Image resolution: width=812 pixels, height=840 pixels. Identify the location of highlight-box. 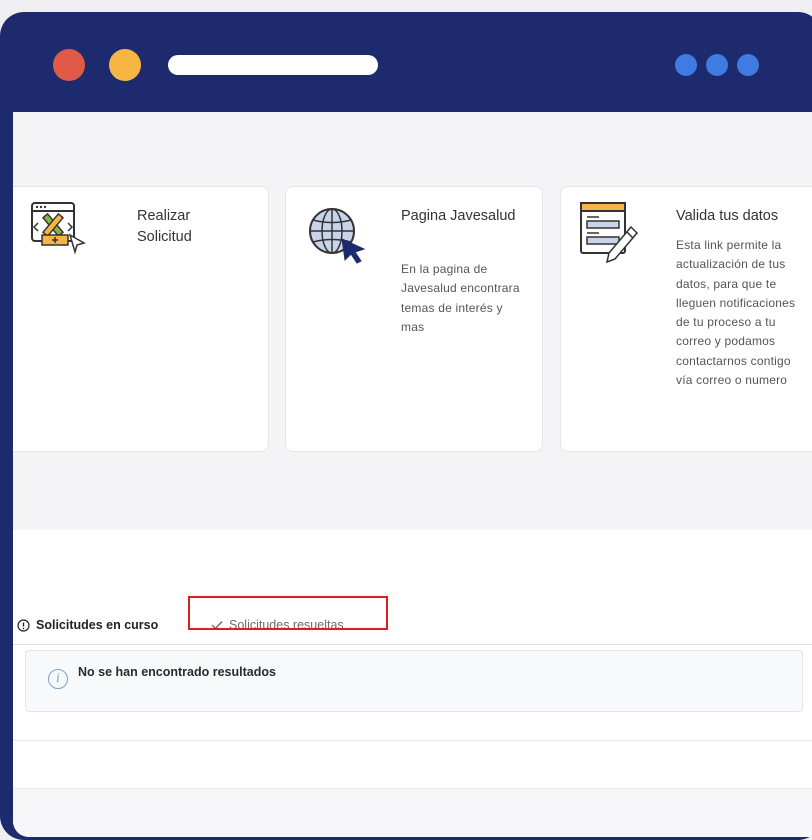
(288, 613).